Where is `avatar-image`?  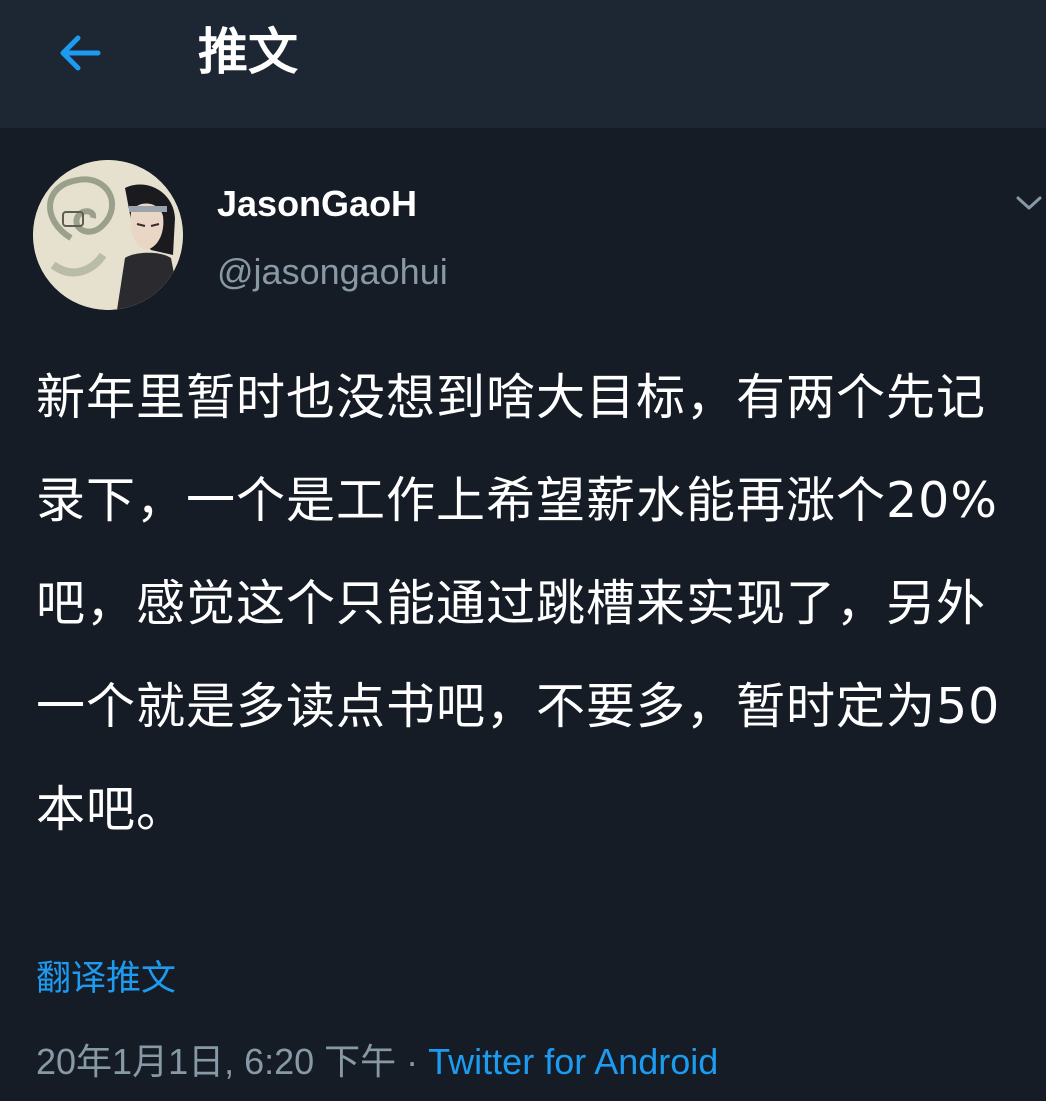
avatar-image is located at coordinates (108, 235).